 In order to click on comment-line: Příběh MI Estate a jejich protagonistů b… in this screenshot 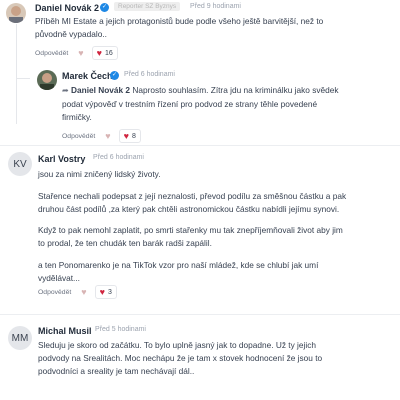, I will do `click(179, 21)`.